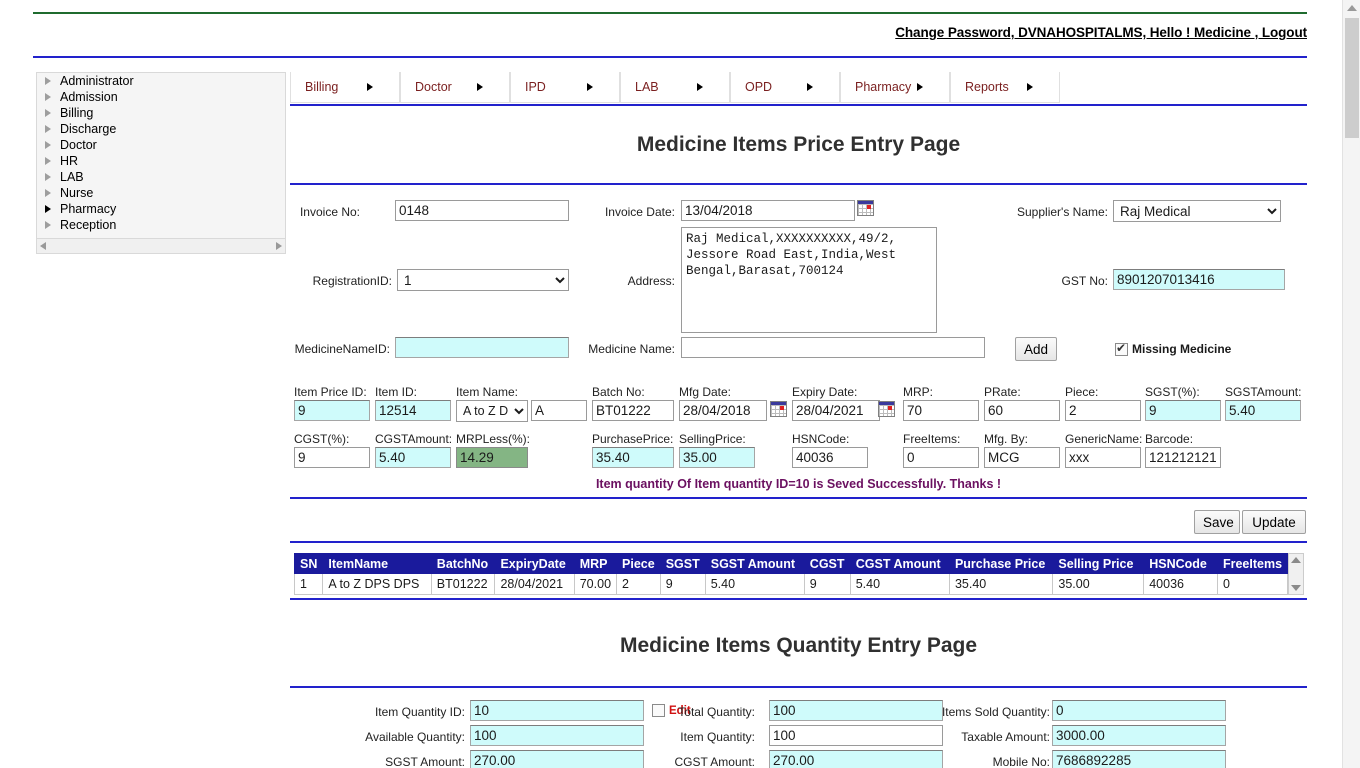 Image resolution: width=1360 pixels, height=768 pixels. I want to click on invoice-no-input, so click(482, 210).